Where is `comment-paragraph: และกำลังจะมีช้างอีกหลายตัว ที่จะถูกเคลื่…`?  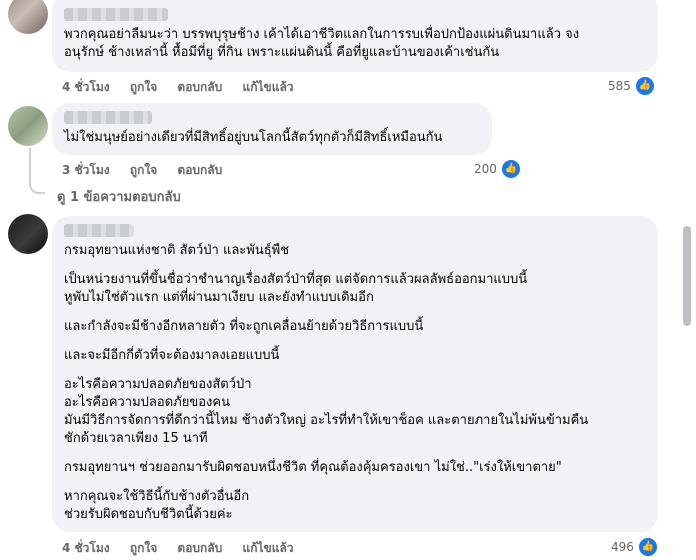
comment-paragraph: และกำลังจะมีช้างอีกหลายตัว ที่จะถูกเคลื่… is located at coordinates (244, 326).